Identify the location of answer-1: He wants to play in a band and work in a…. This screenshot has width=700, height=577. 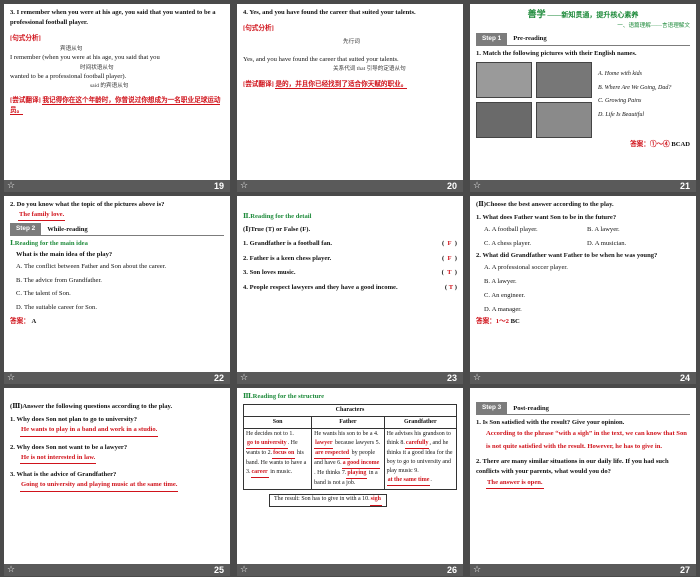
(89, 431).